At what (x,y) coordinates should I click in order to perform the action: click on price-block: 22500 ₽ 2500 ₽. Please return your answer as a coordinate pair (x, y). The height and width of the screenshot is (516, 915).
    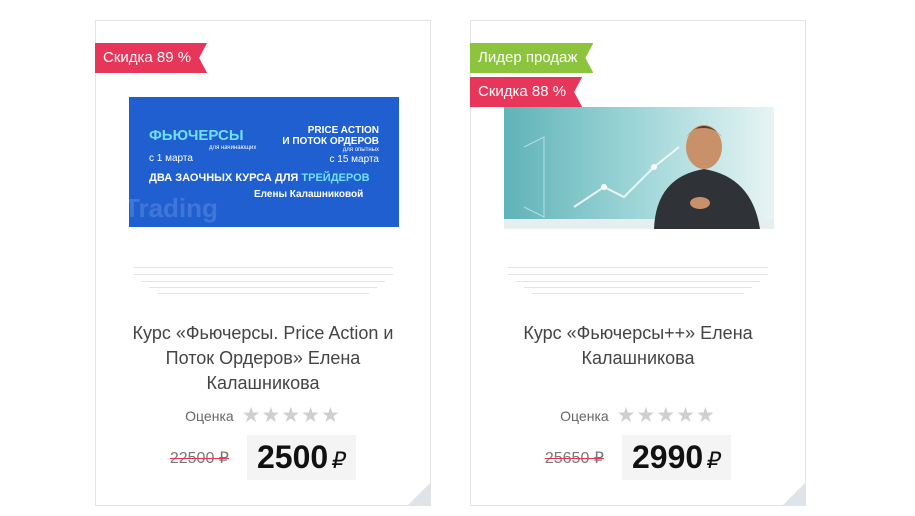
    Looking at the image, I should click on (263, 457).